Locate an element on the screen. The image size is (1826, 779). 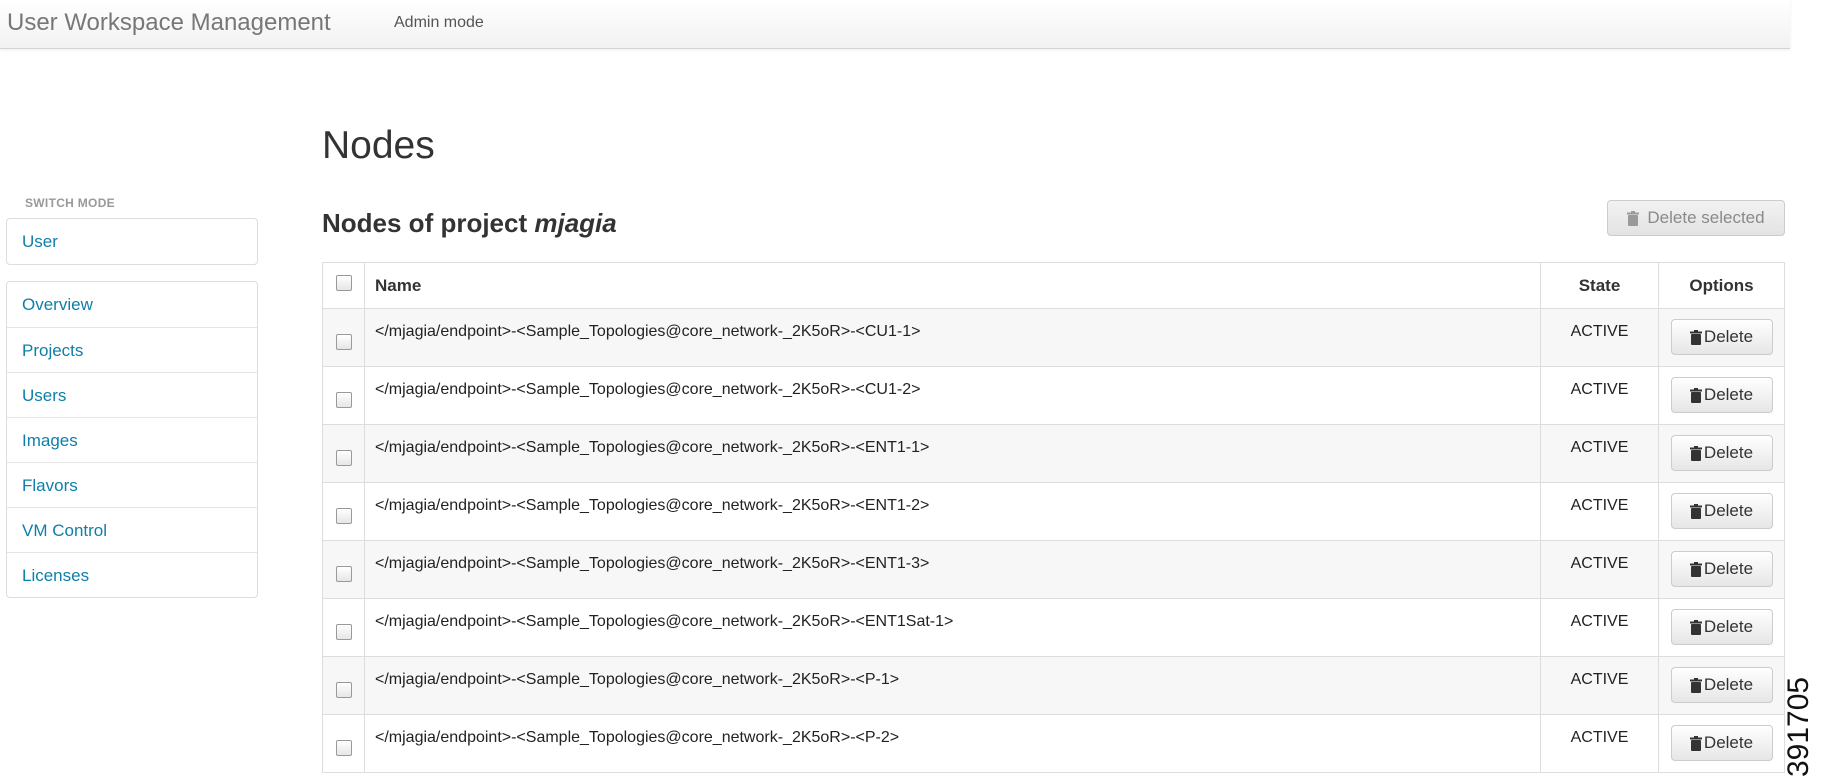
sidebar-item-flavors: Flavors is located at coordinates (132, 484).